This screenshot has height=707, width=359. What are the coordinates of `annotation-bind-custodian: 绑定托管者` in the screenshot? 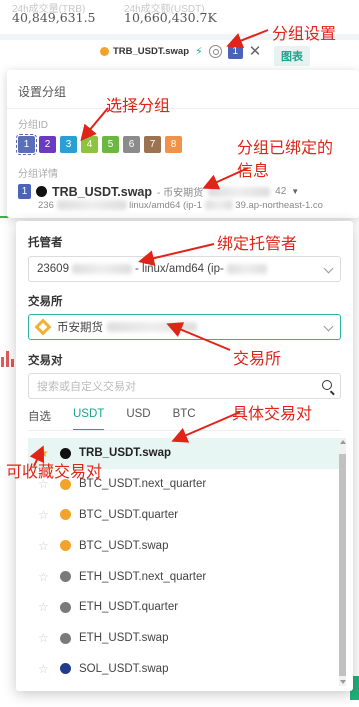 It's located at (257, 243).